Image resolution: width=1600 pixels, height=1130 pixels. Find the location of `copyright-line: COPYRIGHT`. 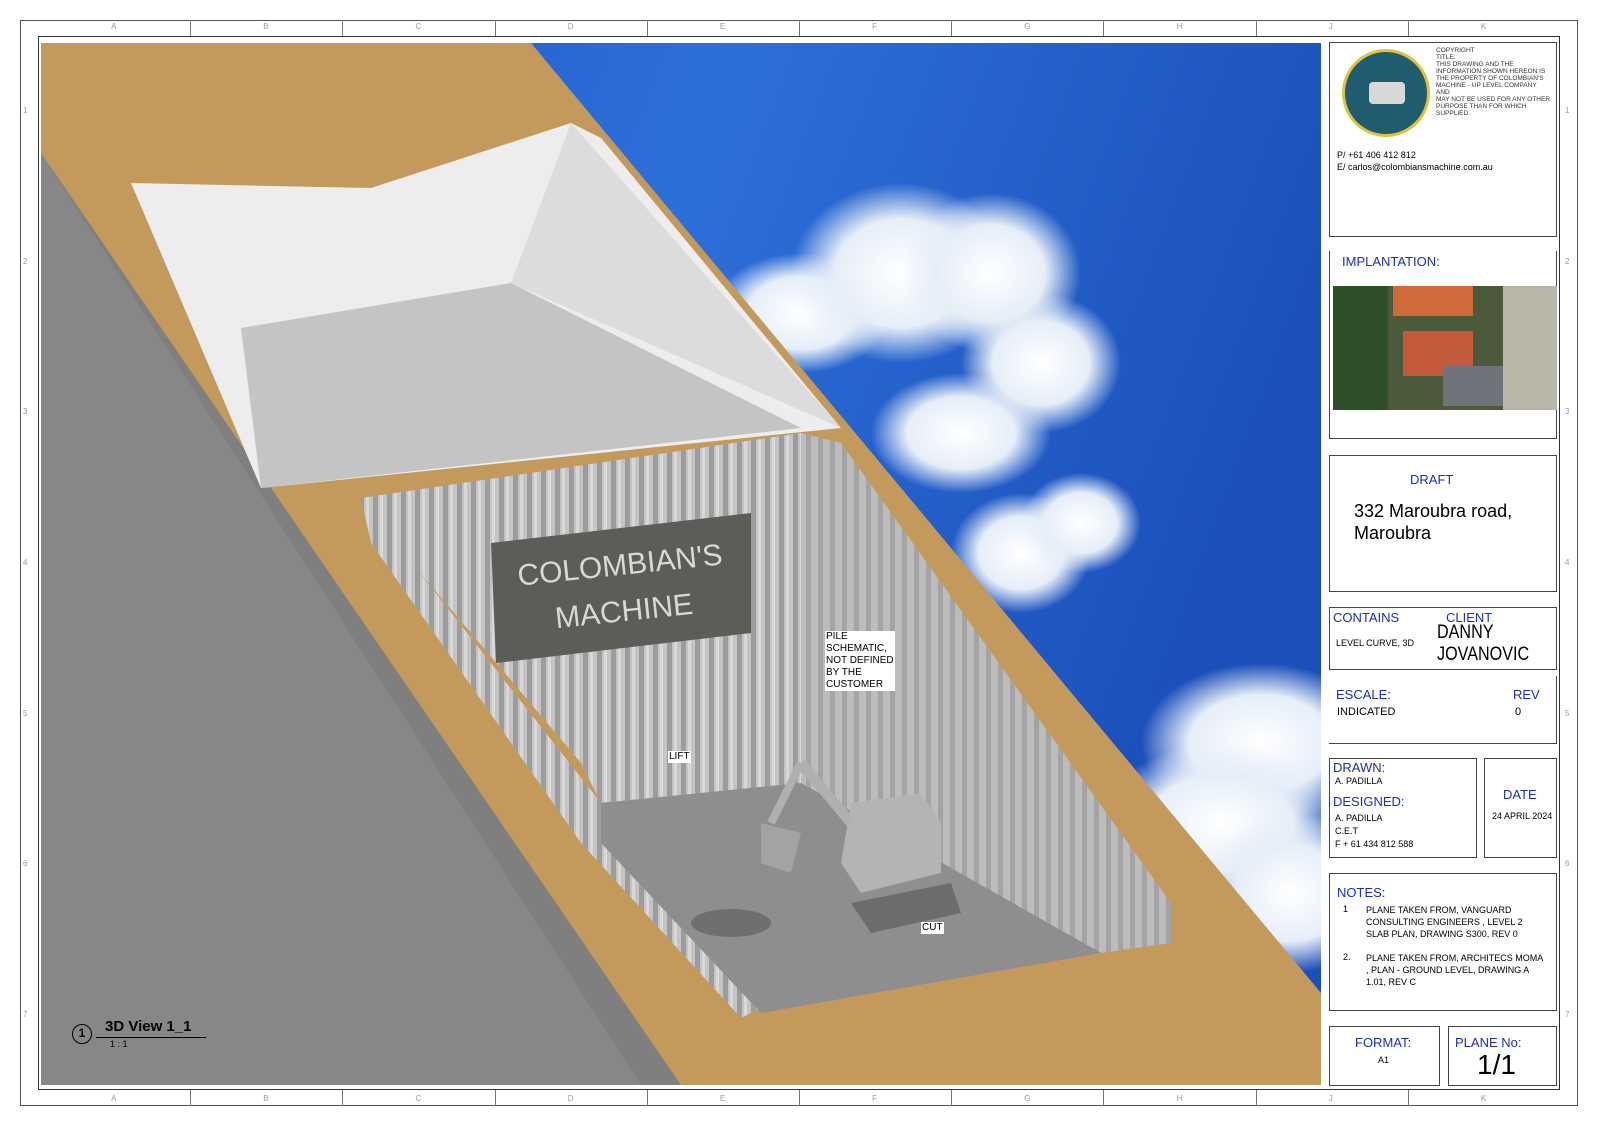

copyright-line: COPYRIGHT is located at coordinates (1455, 50).